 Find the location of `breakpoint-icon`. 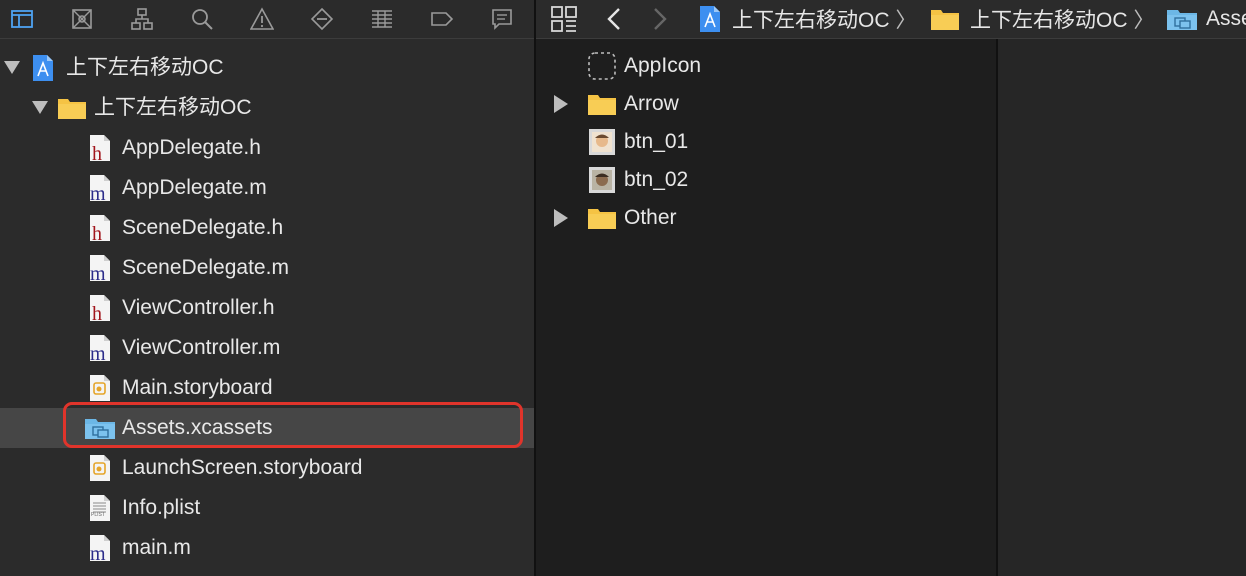

breakpoint-icon is located at coordinates (442, 19).